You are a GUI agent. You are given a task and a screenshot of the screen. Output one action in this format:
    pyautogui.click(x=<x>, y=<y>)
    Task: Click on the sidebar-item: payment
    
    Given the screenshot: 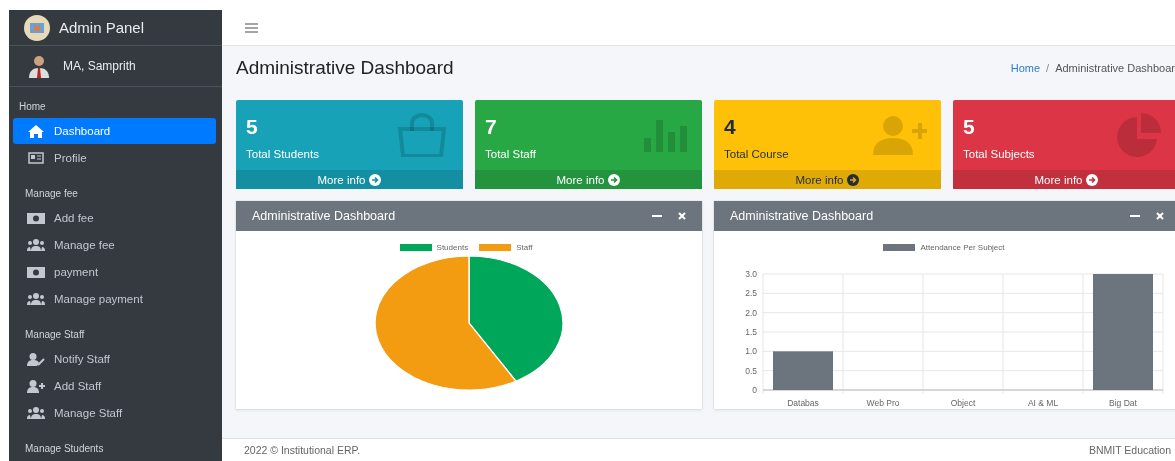 What is the action you would take?
    pyautogui.click(x=114, y=272)
    